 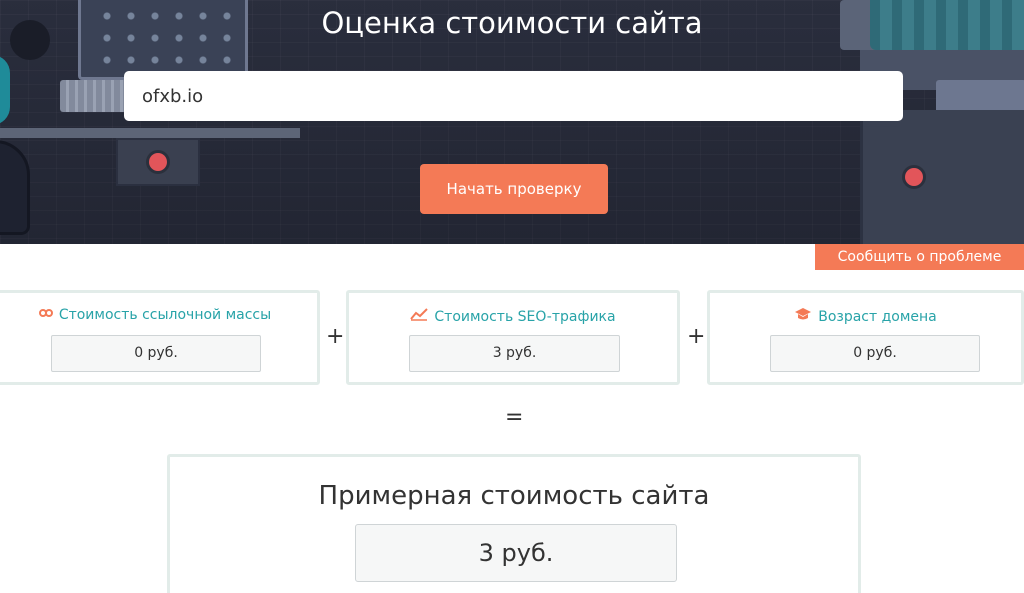 What do you see at coordinates (150, 133) in the screenshot?
I see `desk-illustration` at bounding box center [150, 133].